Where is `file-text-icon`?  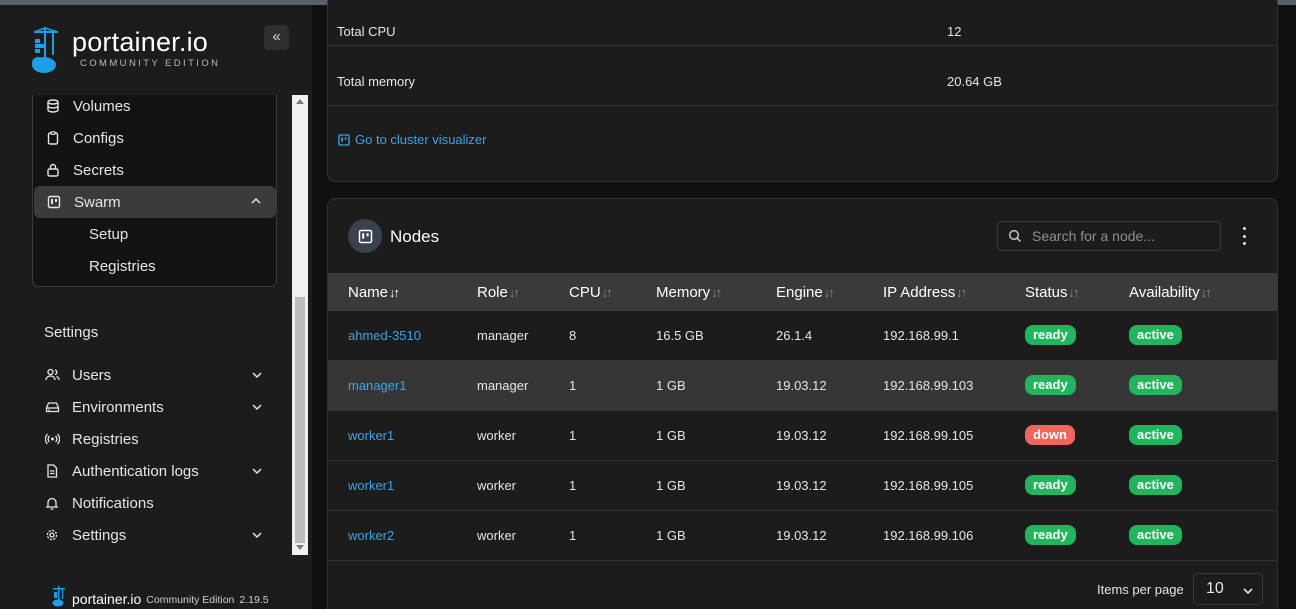 file-text-icon is located at coordinates (52, 471).